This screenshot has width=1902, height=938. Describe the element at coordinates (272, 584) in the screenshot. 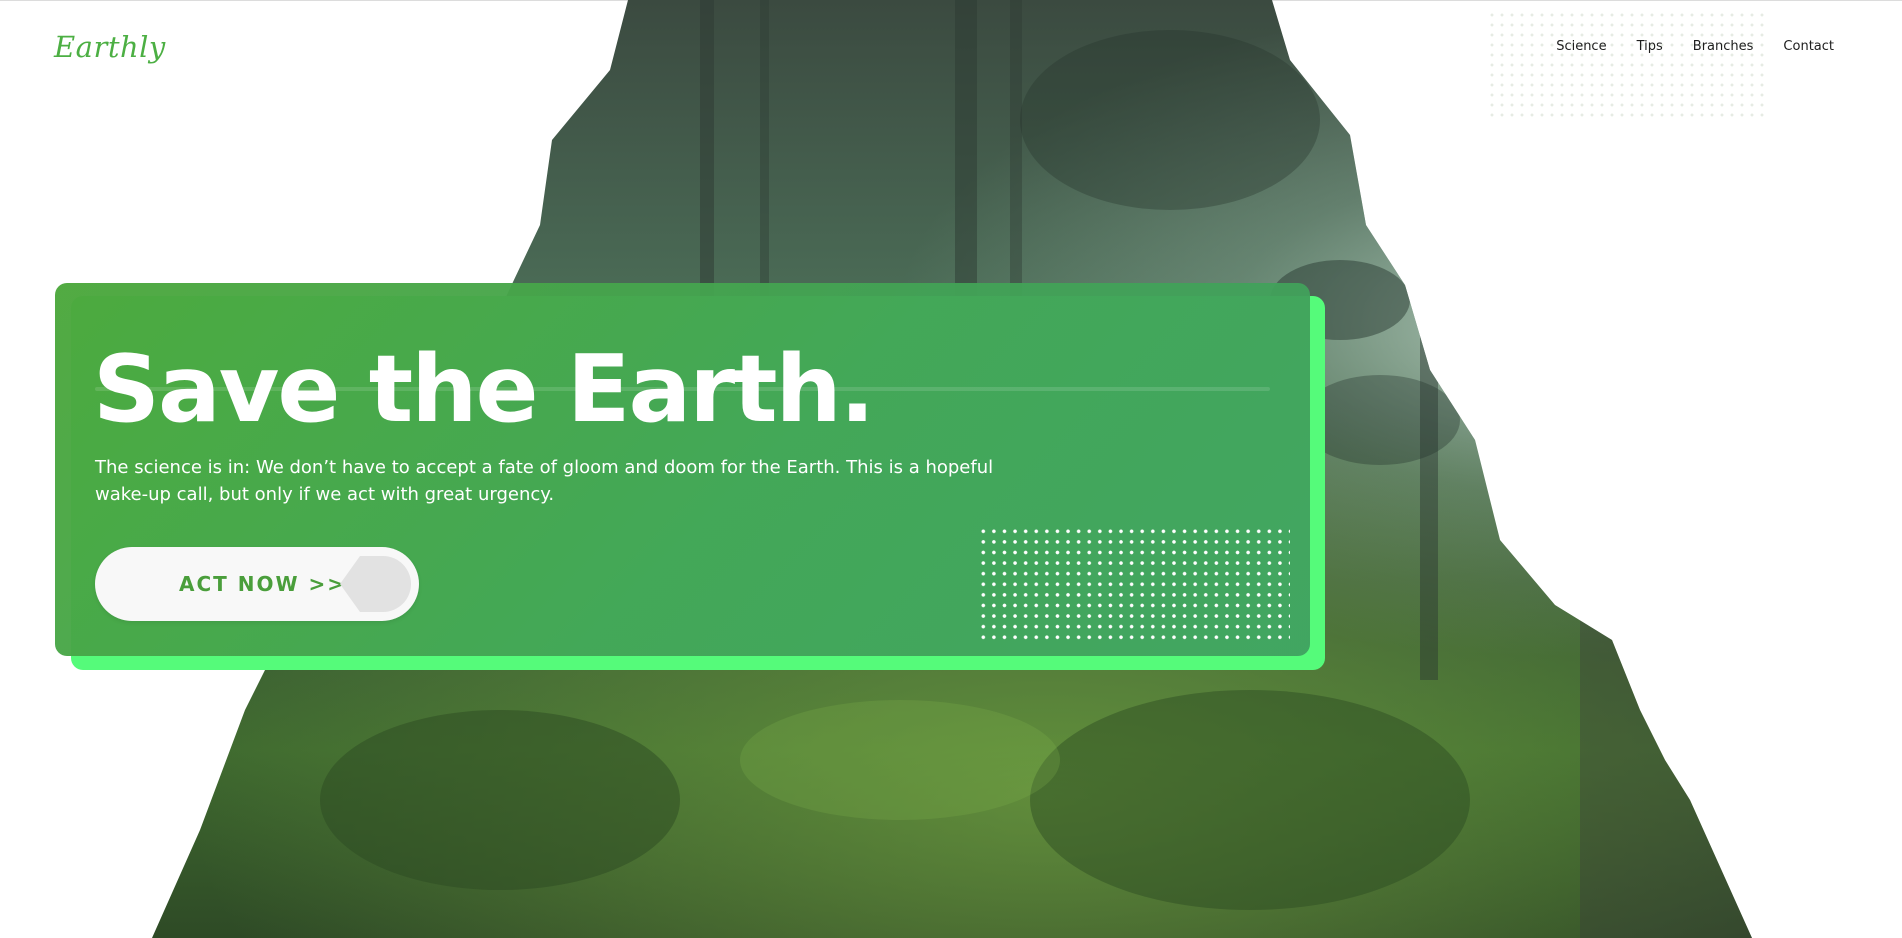

I see `act-now-label: ACT NOW >>>` at that location.